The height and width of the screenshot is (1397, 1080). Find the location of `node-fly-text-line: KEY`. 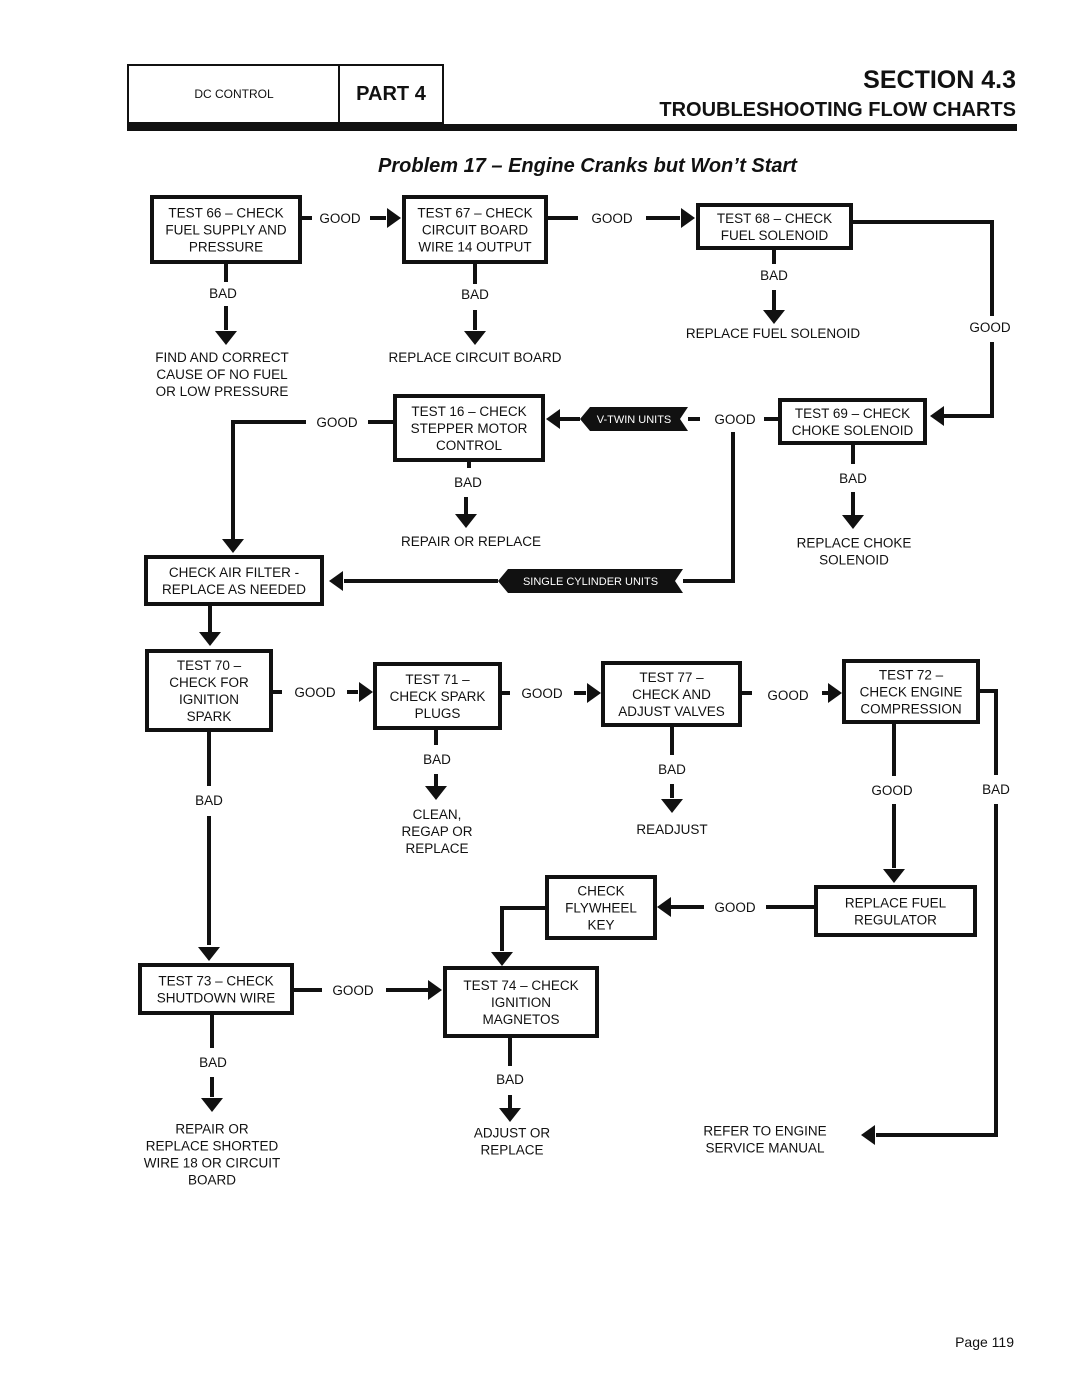

node-fly-text-line: KEY is located at coordinates (600, 925).